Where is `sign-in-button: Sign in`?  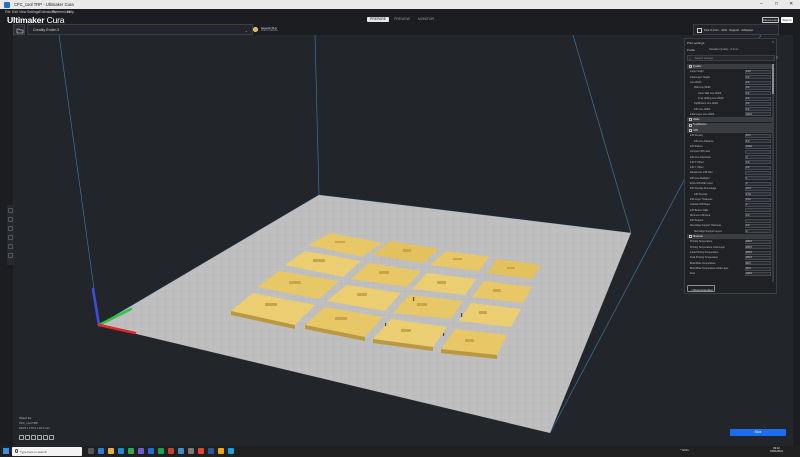 sign-in-button: Sign in is located at coordinates (787, 19).